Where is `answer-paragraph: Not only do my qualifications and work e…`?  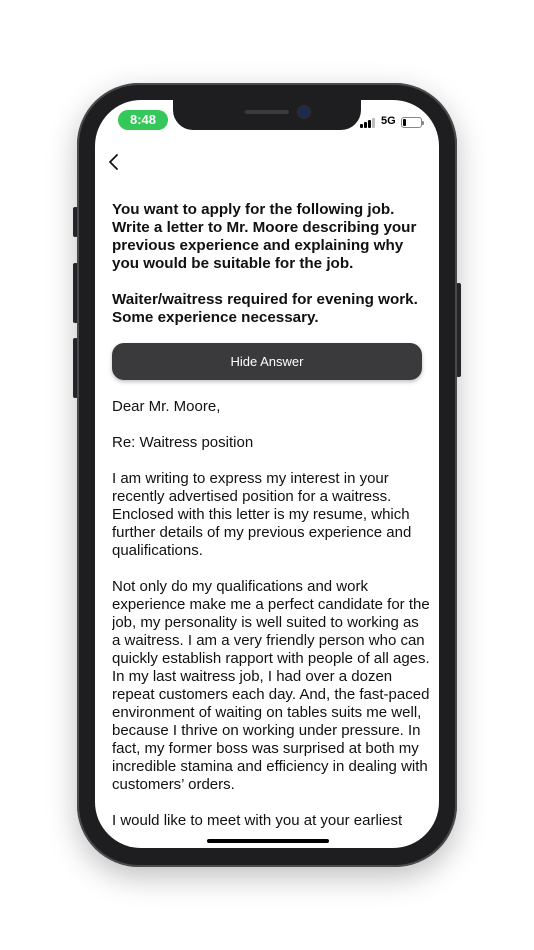 answer-paragraph: Not only do my qualifications and work e… is located at coordinates (271, 685).